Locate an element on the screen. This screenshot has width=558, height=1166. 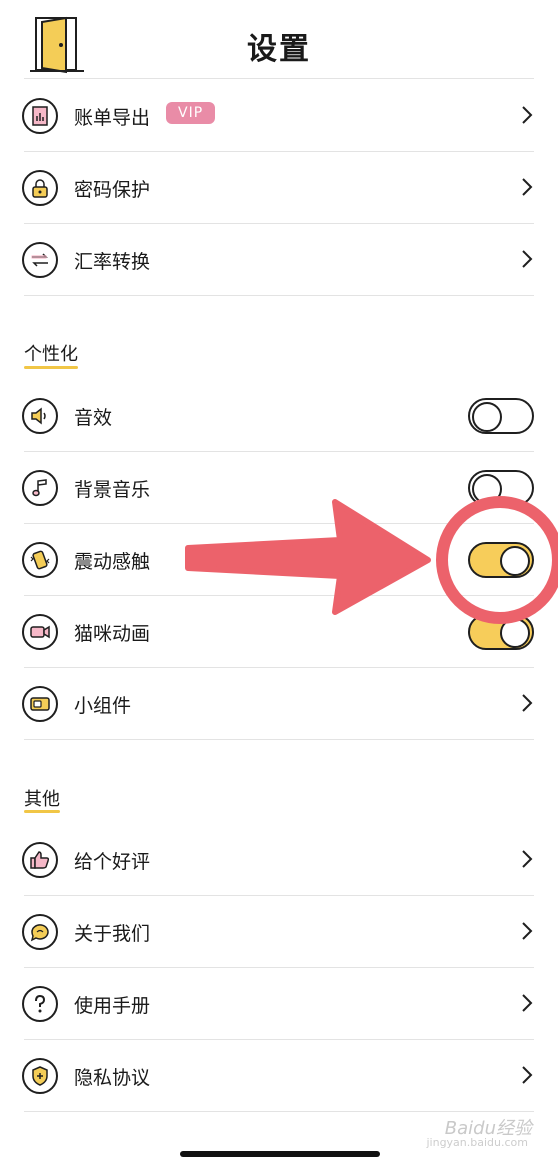
row-haptics: 震动感触 is located at coordinates (279, 560).